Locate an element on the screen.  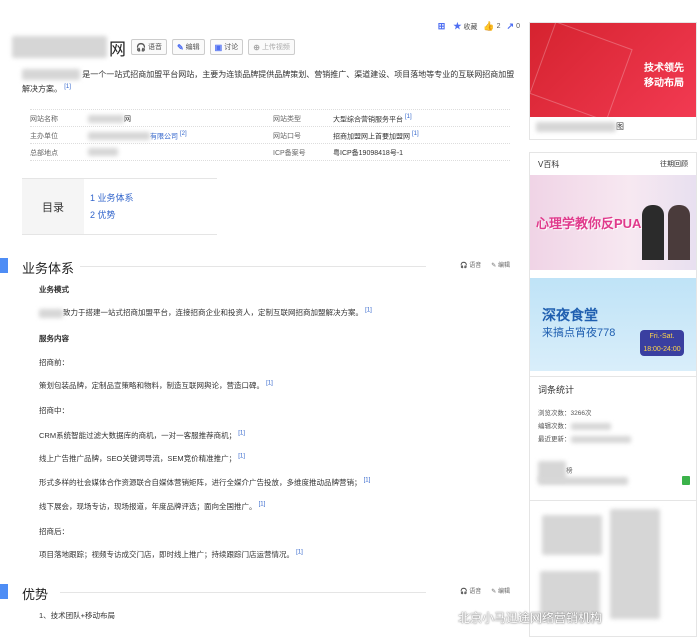
discuss-button: ▣ 讨论 is located at coordinates (226, 47).